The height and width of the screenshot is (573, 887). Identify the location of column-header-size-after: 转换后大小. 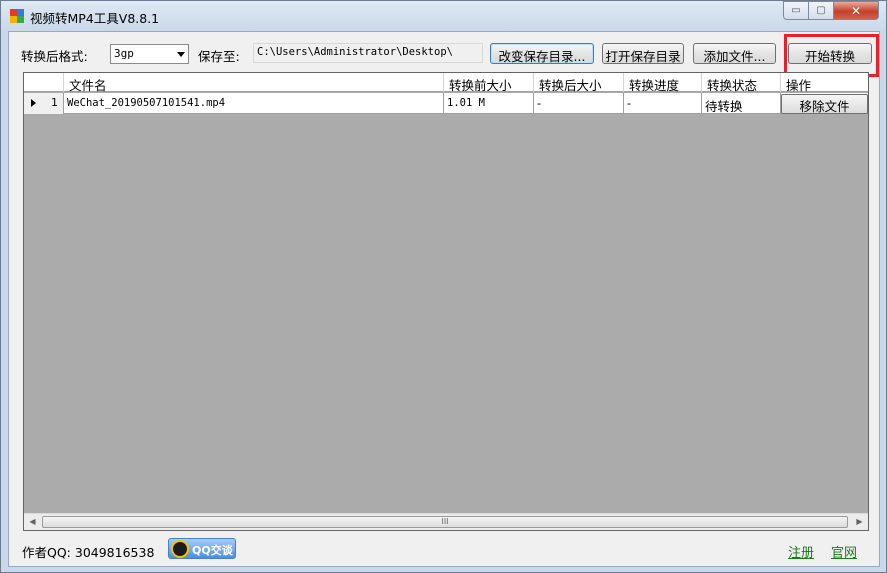
(579, 82).